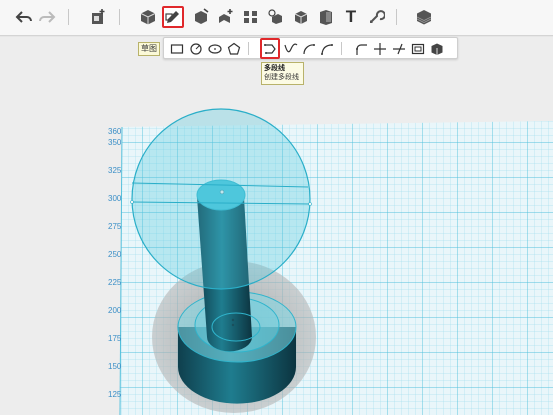 This screenshot has height=415, width=553. Describe the element at coordinates (201, 17) in the screenshot. I see `3d-edit-icon` at that location.